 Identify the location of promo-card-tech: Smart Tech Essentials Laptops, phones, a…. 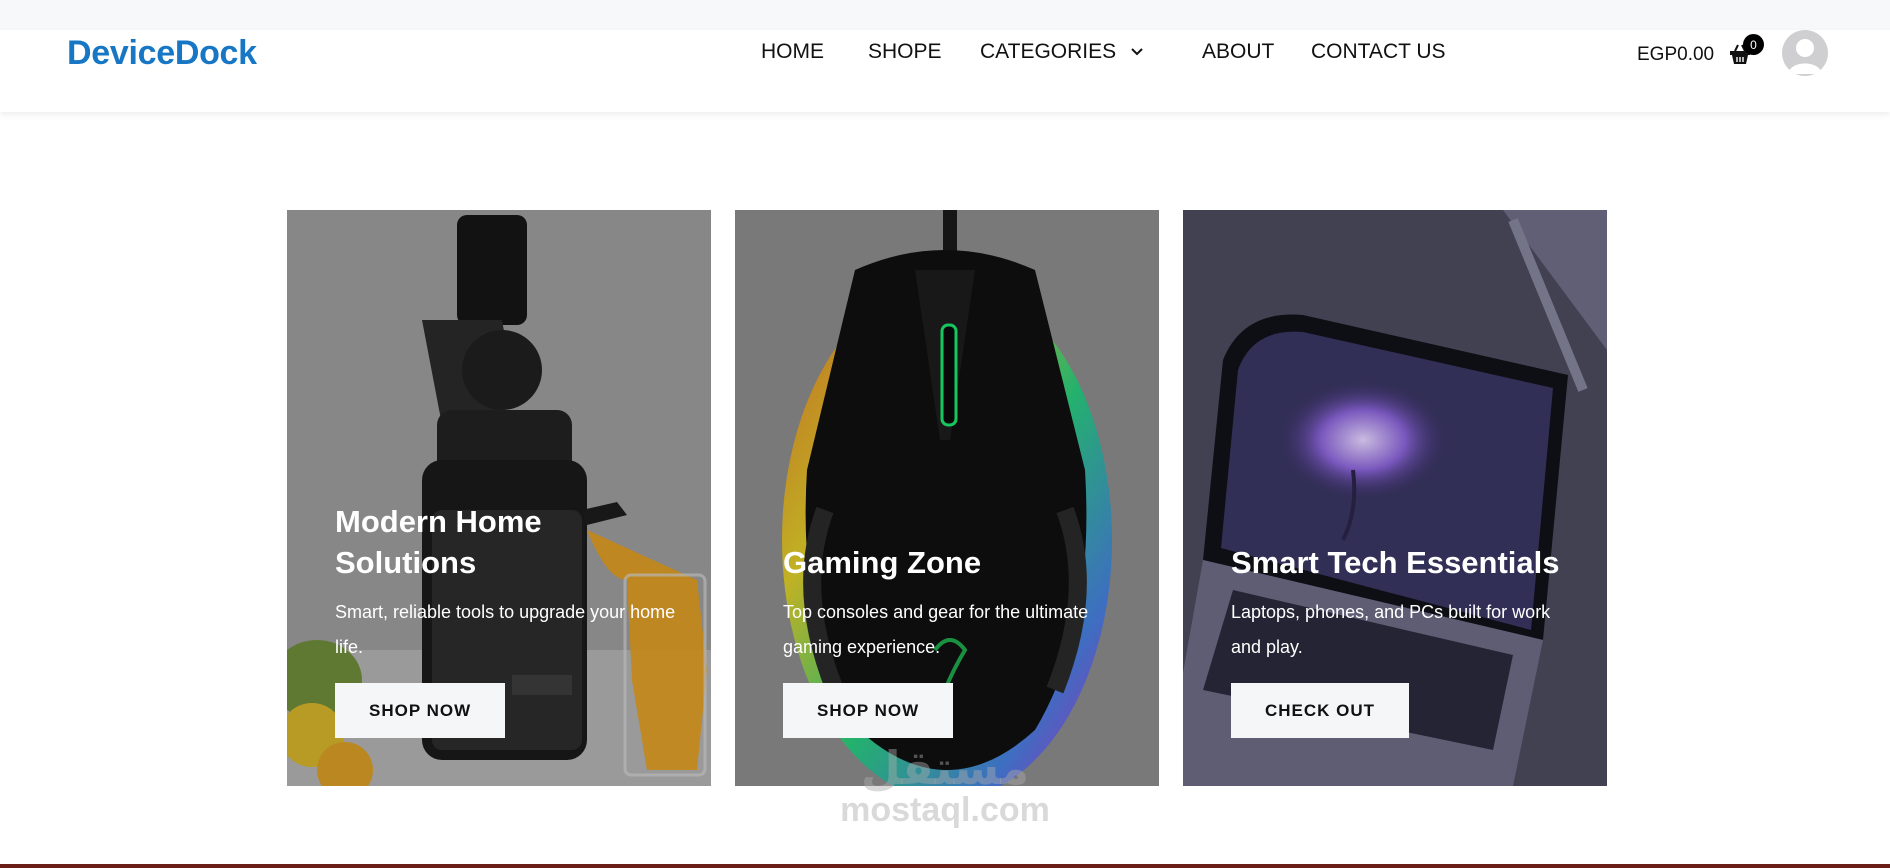
(1395, 498).